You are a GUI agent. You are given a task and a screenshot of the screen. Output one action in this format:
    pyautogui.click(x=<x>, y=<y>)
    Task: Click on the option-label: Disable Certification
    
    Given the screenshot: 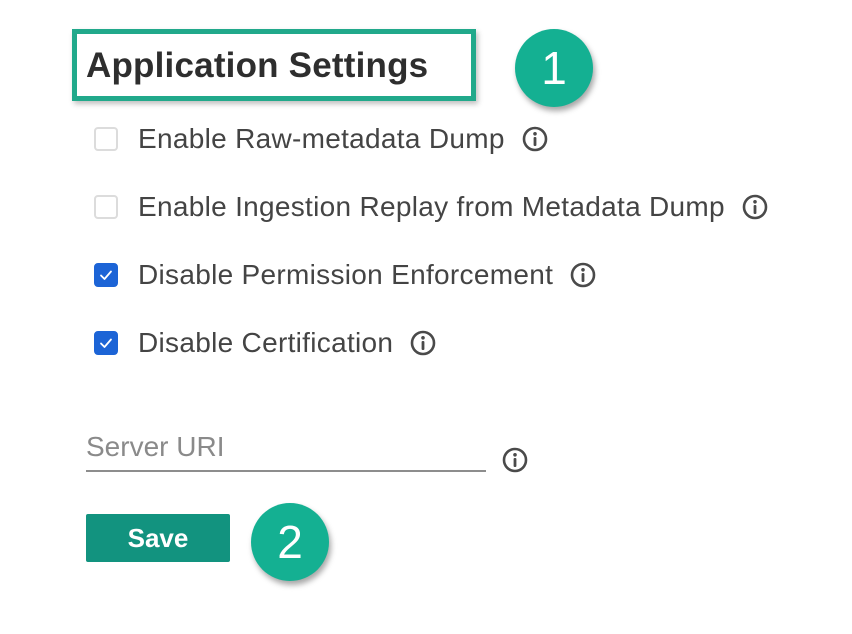 What is the action you would take?
    pyautogui.click(x=266, y=342)
    